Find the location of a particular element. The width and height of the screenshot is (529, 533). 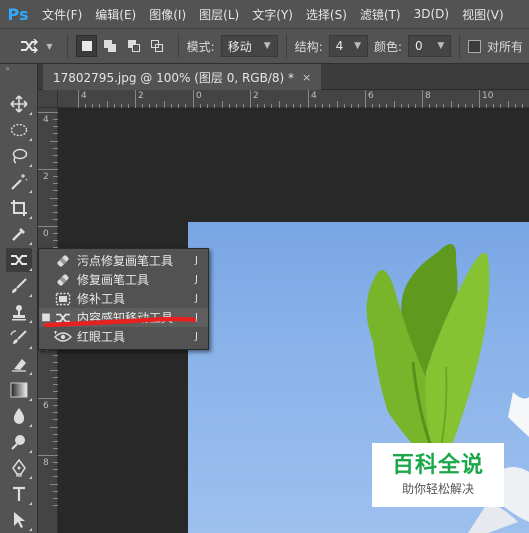

eyedropper-icon is located at coordinates (18, 234).